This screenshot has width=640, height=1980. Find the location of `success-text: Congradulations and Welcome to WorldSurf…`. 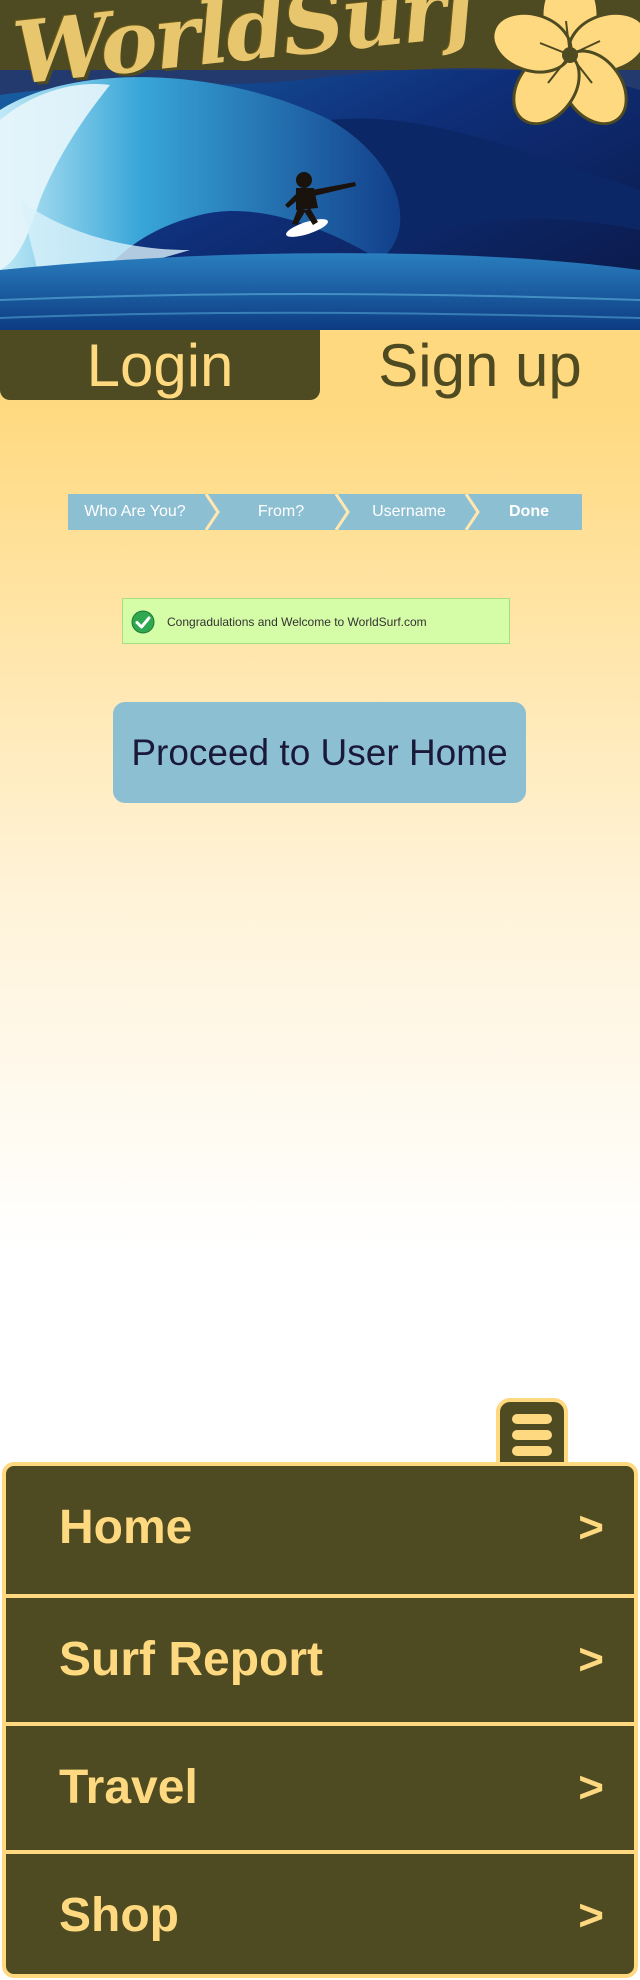

success-text: Congradulations and Welcome to WorldSurf… is located at coordinates (297, 622).